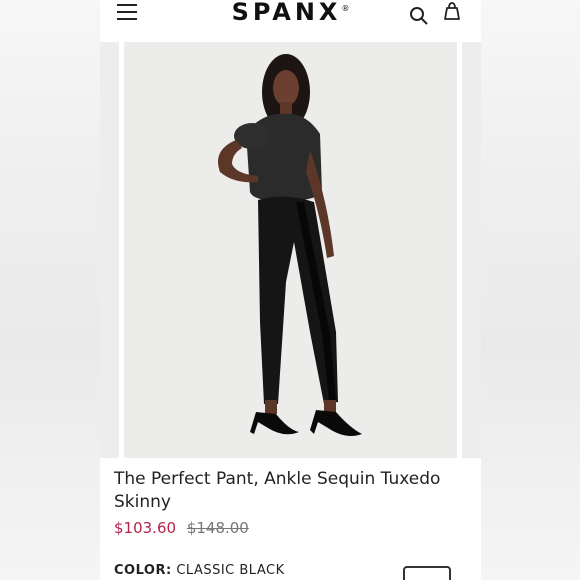 The width and height of the screenshot is (580, 580). What do you see at coordinates (427, 573) in the screenshot?
I see `color-swatch-selected` at bounding box center [427, 573].